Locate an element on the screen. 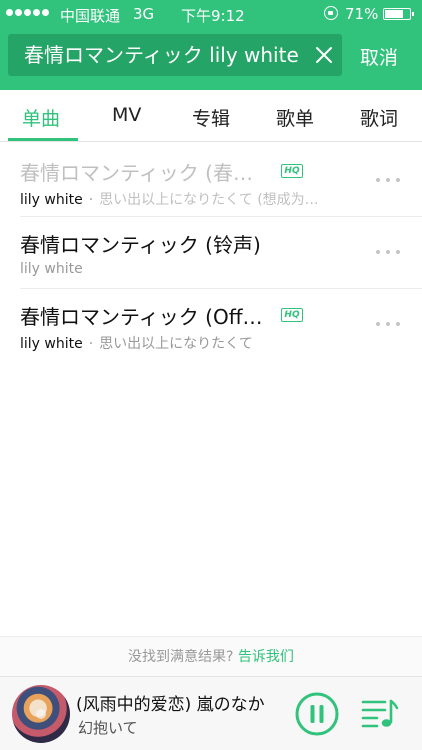  rotation-lock-icon is located at coordinates (331, 13).